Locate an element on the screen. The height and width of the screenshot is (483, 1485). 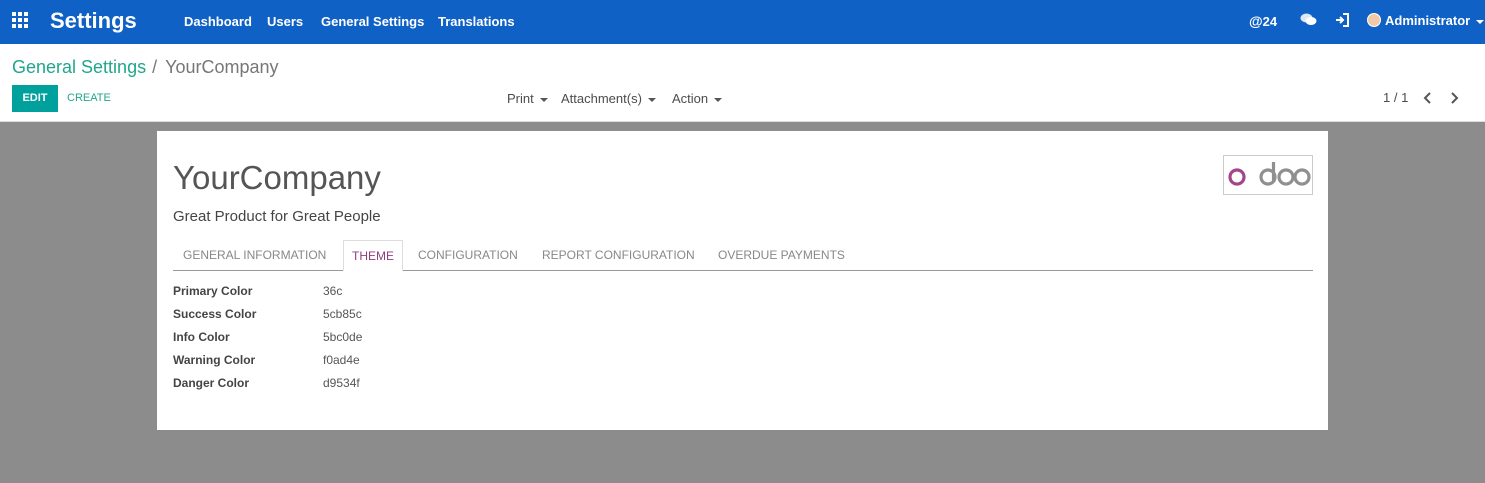
create-button: CREATE is located at coordinates (89, 98).